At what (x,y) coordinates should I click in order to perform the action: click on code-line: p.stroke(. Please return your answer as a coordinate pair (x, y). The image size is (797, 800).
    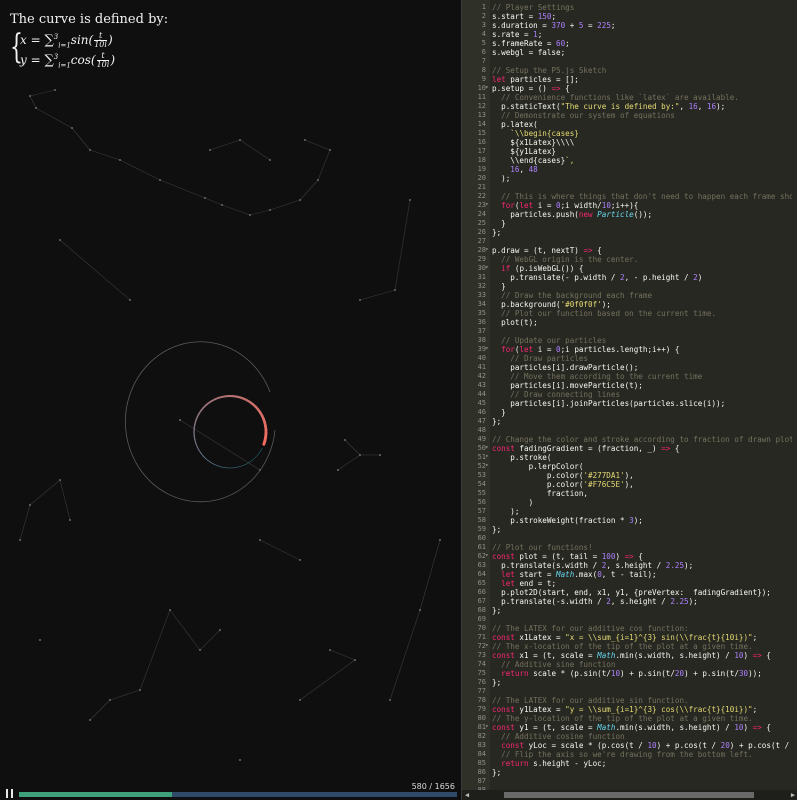
    Looking at the image, I should click on (642, 457).